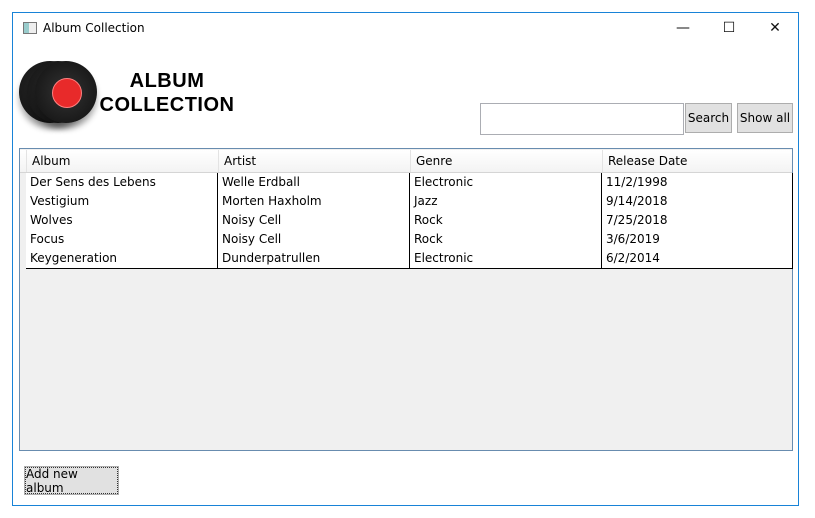 The image size is (815, 518). I want to click on title-bar: Album Collection — ☐ ✕, so click(405, 28).